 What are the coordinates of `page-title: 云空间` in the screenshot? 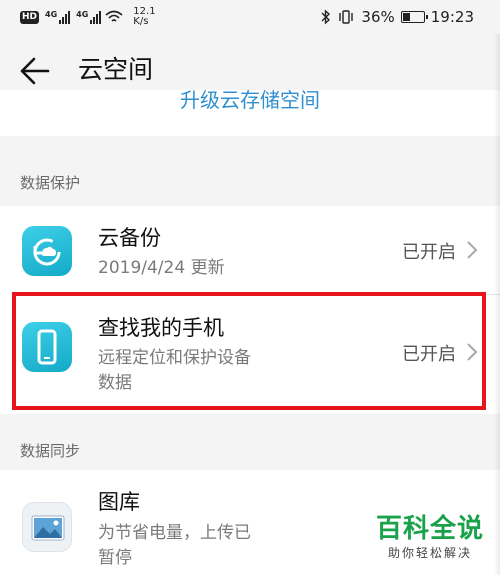 It's located at (116, 69).